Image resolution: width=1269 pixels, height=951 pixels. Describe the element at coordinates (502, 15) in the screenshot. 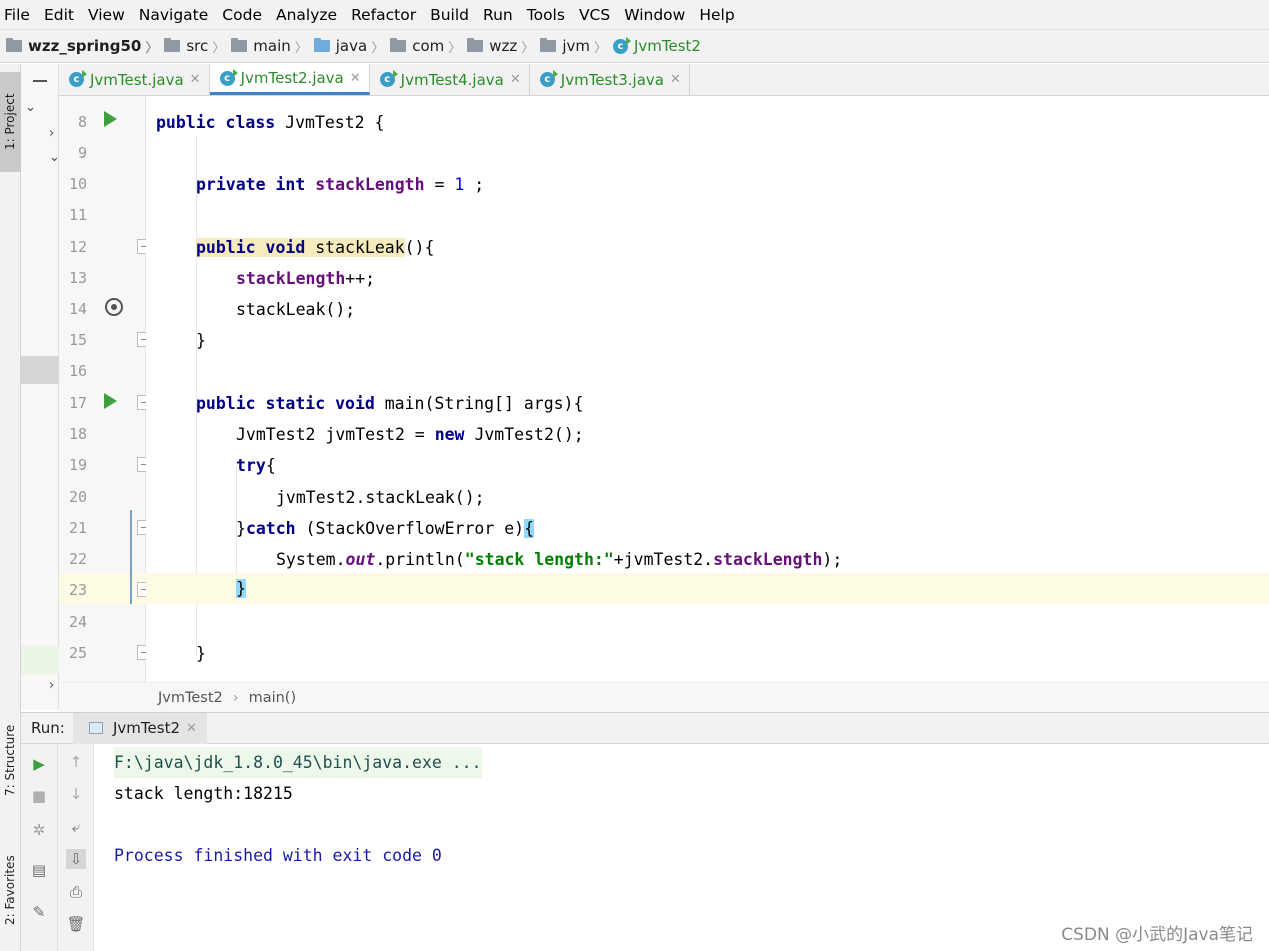

I see `menu-run: Run` at that location.